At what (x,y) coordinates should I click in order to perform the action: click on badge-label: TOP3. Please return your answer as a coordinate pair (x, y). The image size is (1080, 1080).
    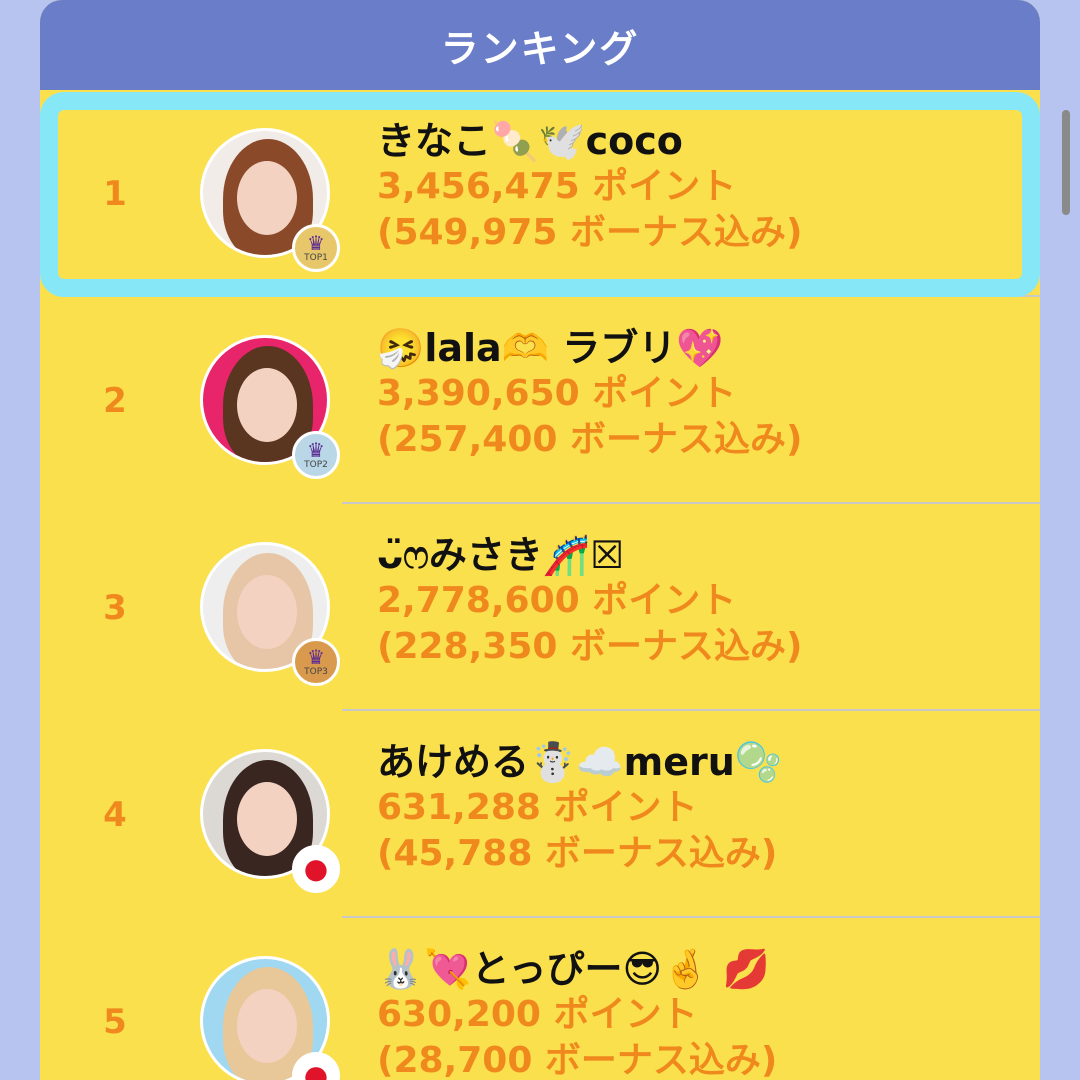
    Looking at the image, I should click on (316, 672).